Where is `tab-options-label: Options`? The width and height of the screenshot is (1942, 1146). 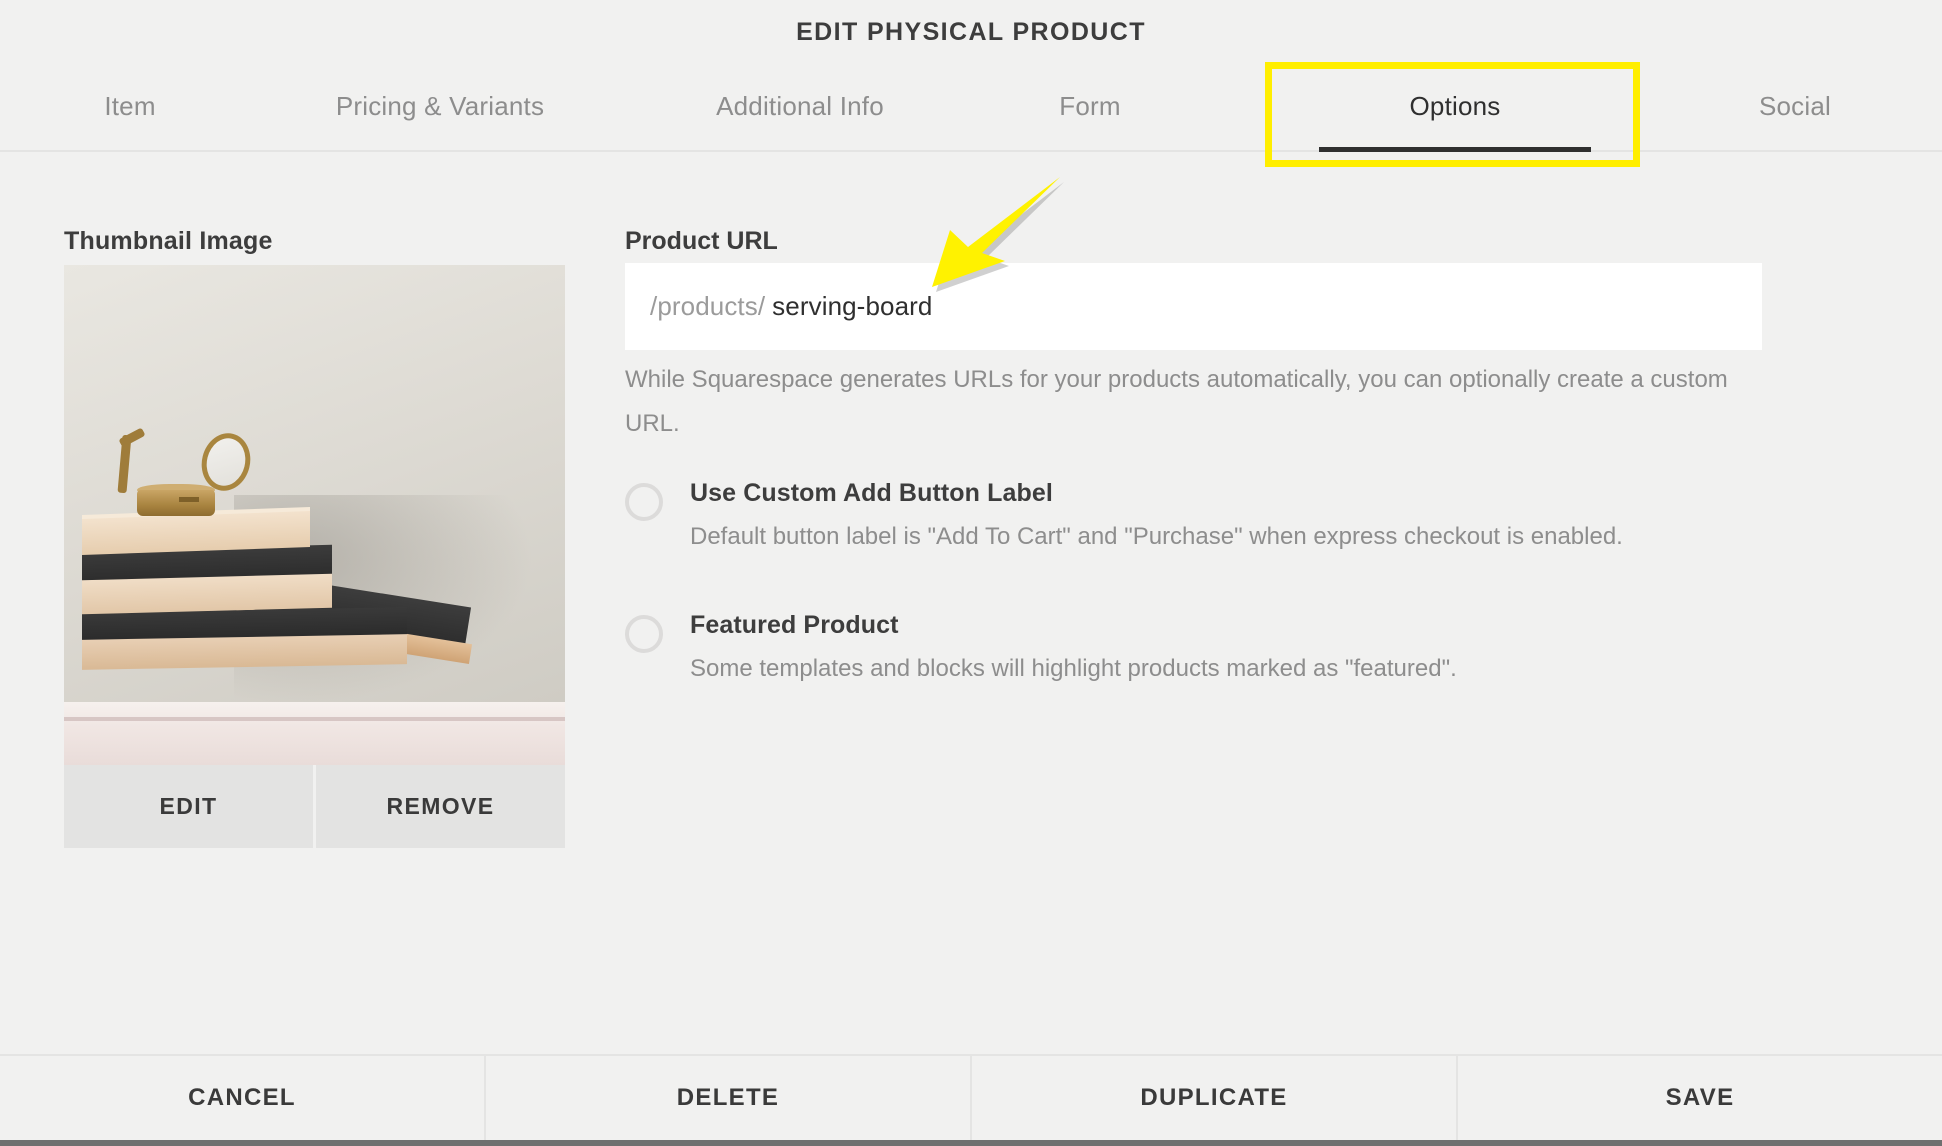
tab-options-label: Options is located at coordinates (1455, 106).